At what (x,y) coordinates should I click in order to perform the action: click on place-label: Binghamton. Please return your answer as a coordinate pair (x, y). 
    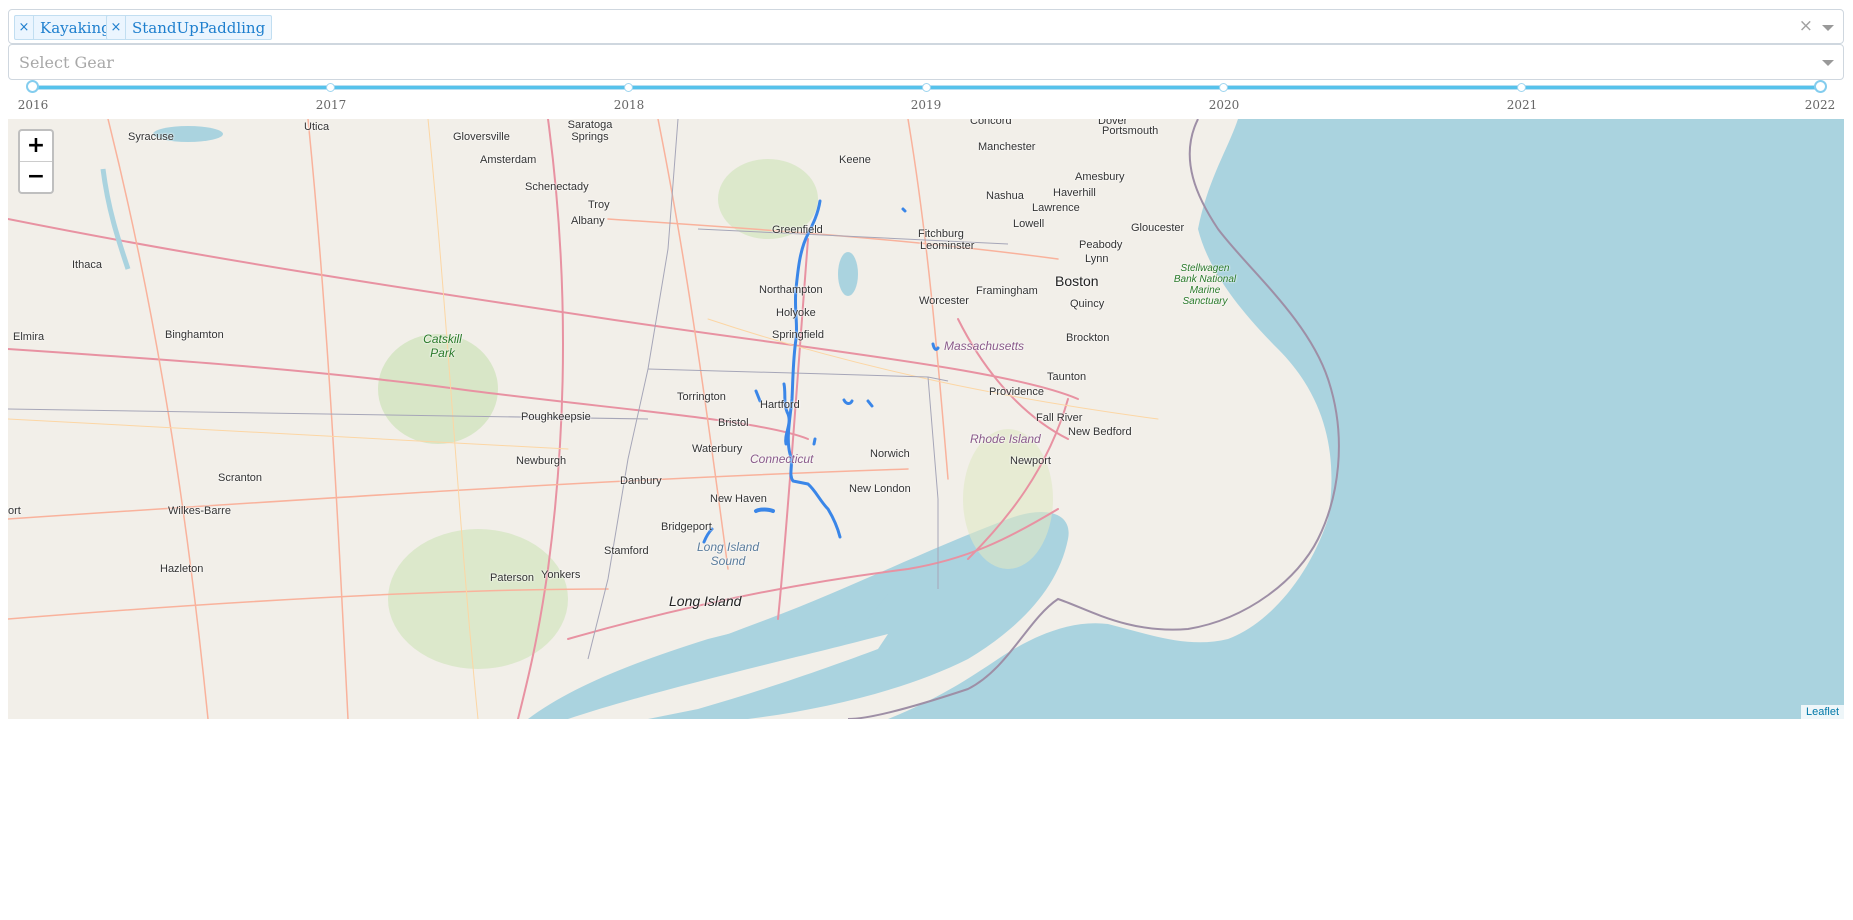
    Looking at the image, I should click on (194, 335).